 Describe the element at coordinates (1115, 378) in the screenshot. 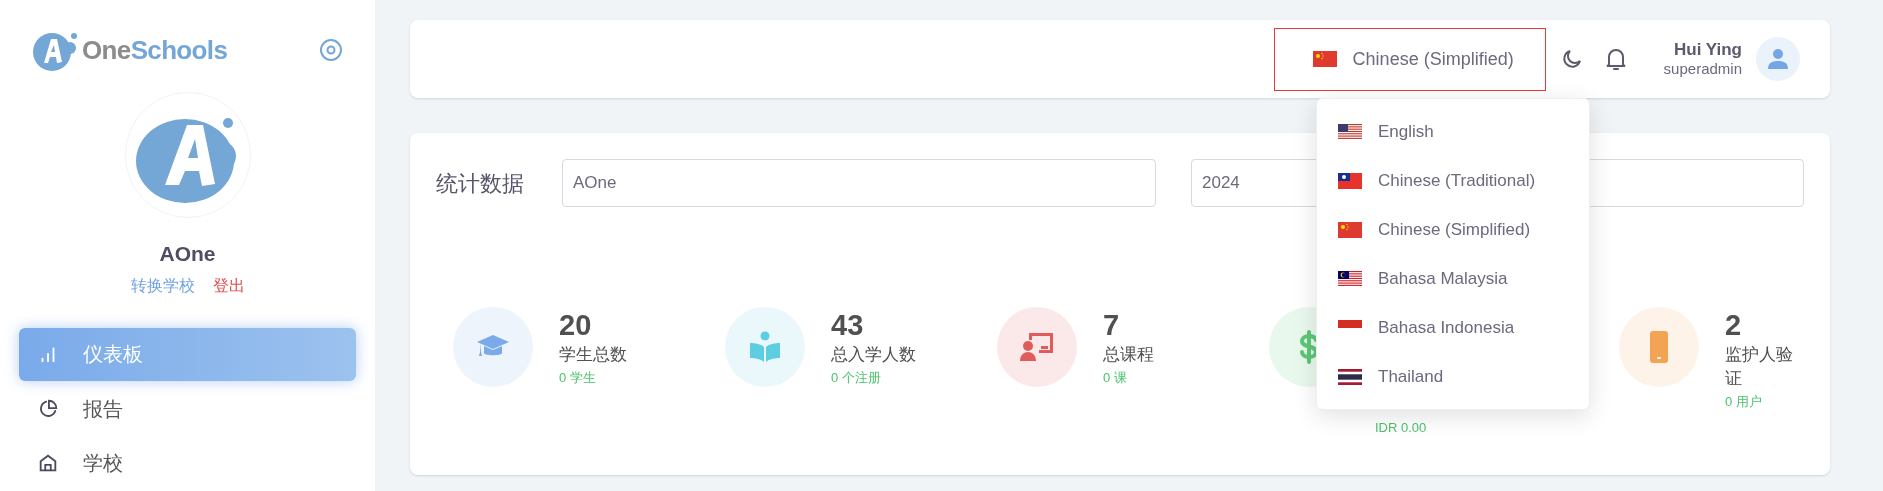

I see `stat-subtext: 0 课` at that location.